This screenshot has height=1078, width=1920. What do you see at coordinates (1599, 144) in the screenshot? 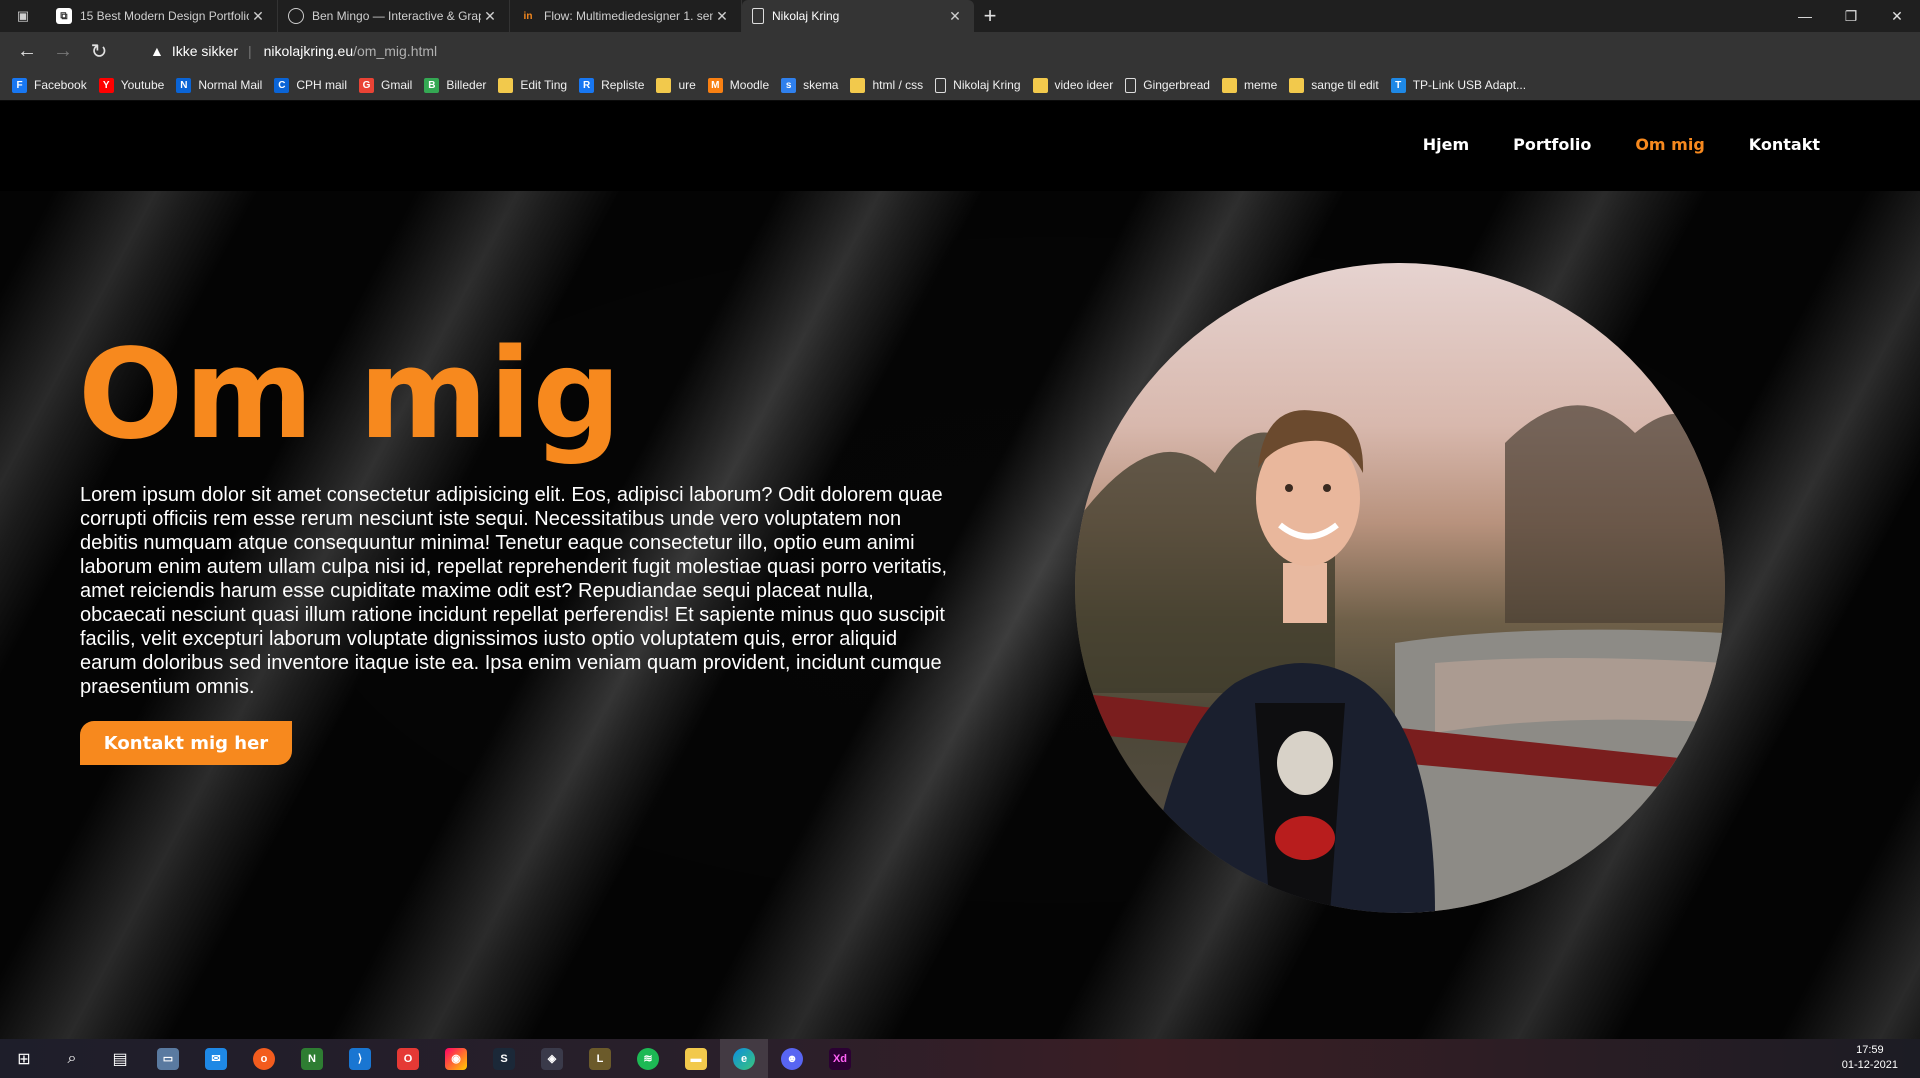
I see `site-nav: Hjem Portfolio Om mig Kontakt` at bounding box center [1599, 144].